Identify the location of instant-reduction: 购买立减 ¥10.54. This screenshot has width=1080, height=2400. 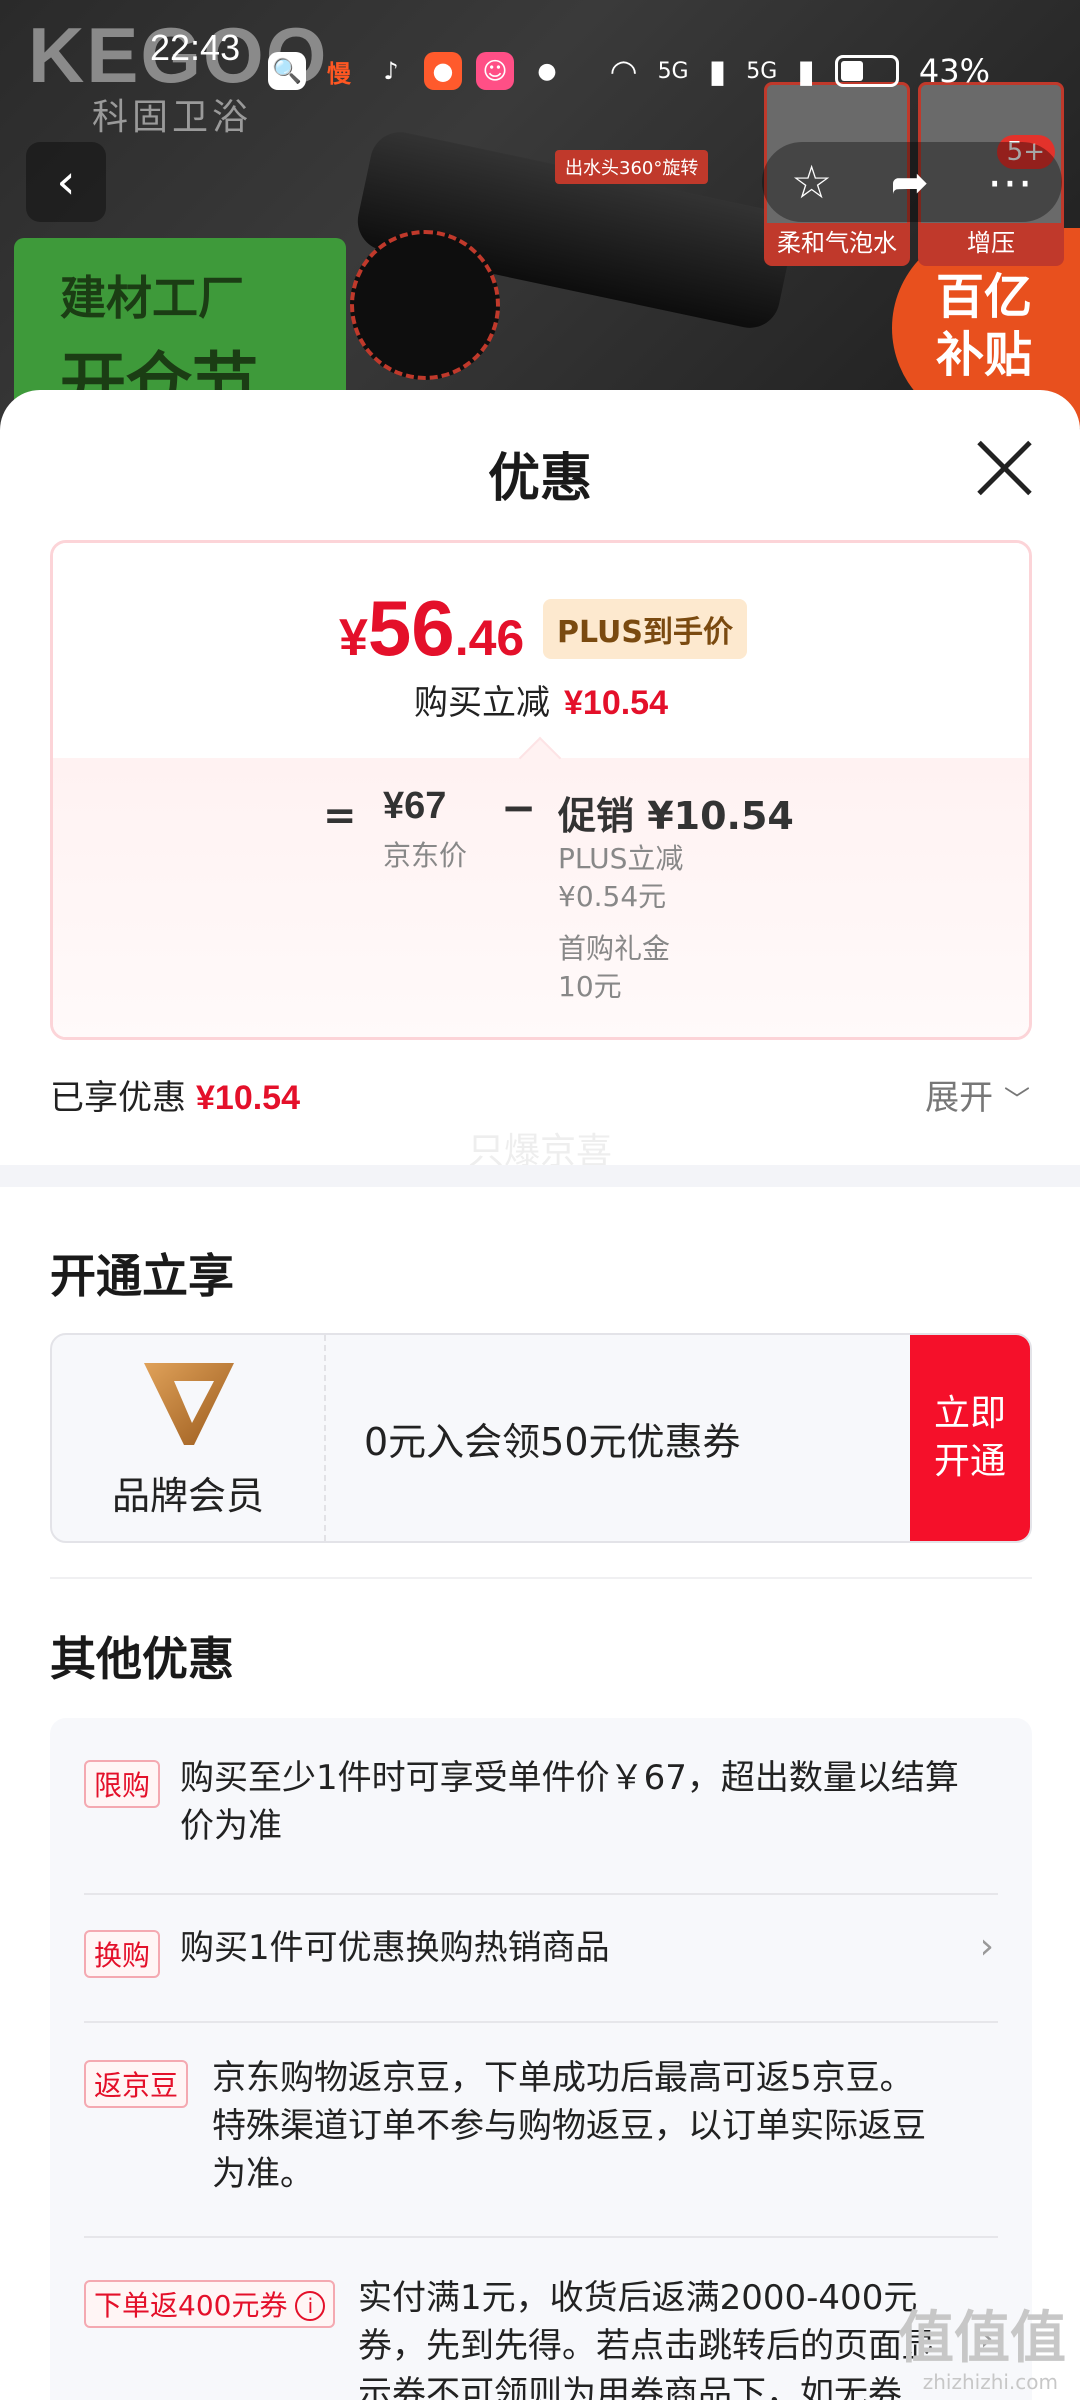
(541, 699).